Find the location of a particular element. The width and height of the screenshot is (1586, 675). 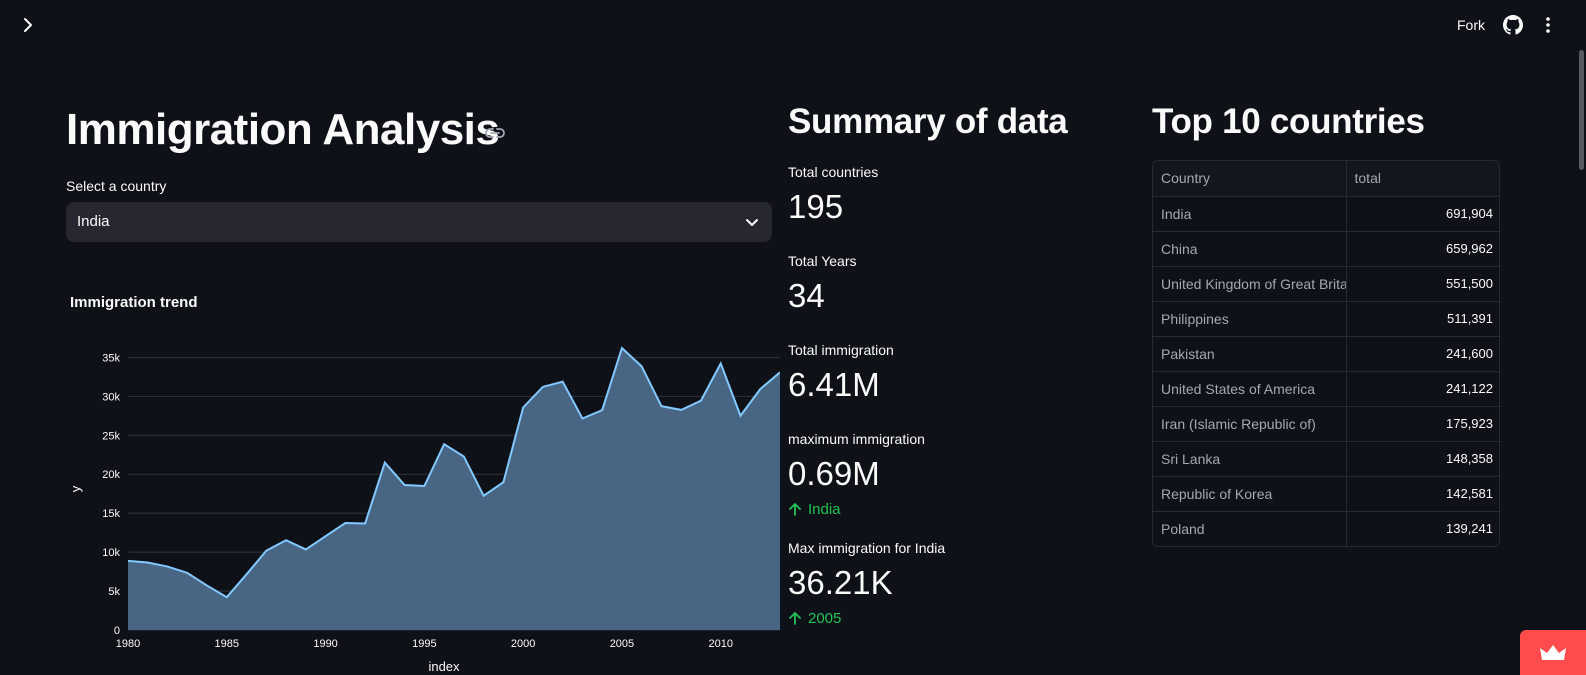

streamlit-badge is located at coordinates (1553, 652).